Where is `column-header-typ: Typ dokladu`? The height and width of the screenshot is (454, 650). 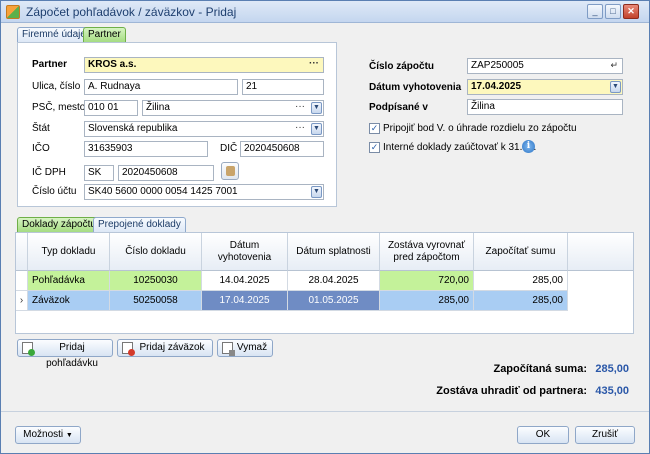 column-header-typ: Typ dokladu is located at coordinates (69, 252).